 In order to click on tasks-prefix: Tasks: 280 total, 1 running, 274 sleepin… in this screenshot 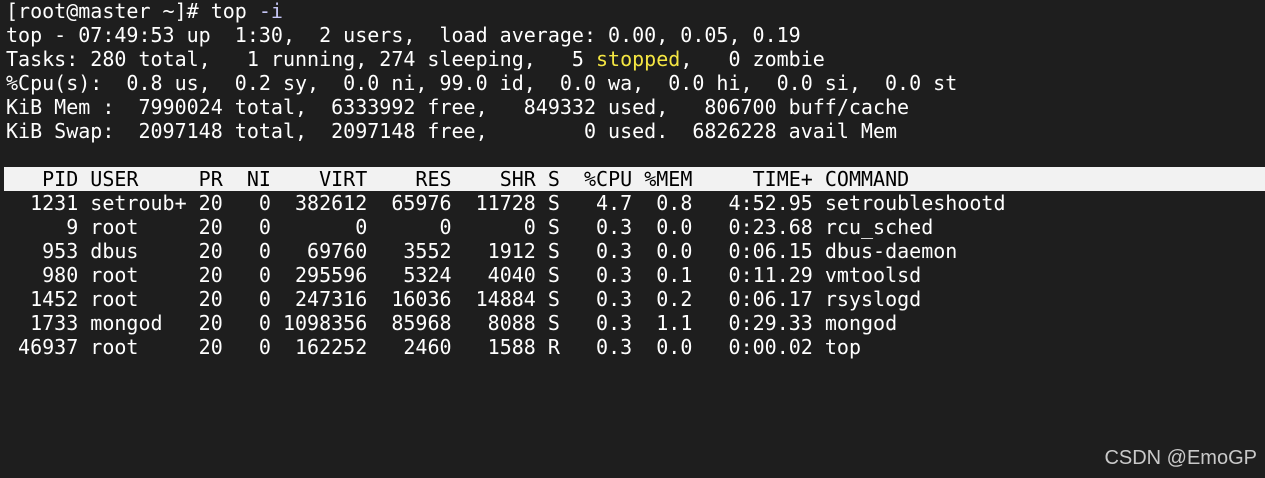, I will do `click(301, 59)`.